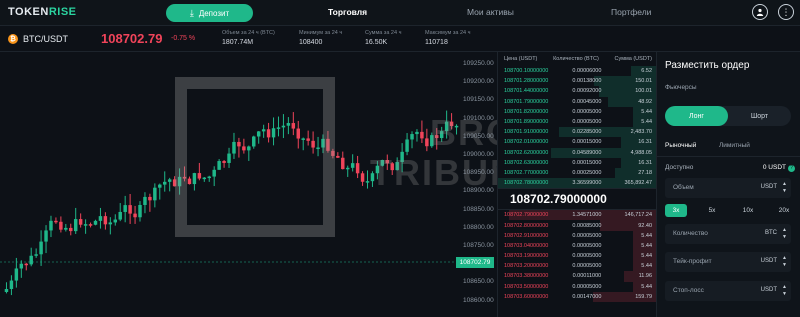 This screenshot has height=317, width=800. Describe the element at coordinates (728, 188) in the screenshot. I see `volume-field: Объем USDT ▲ ▼` at that location.